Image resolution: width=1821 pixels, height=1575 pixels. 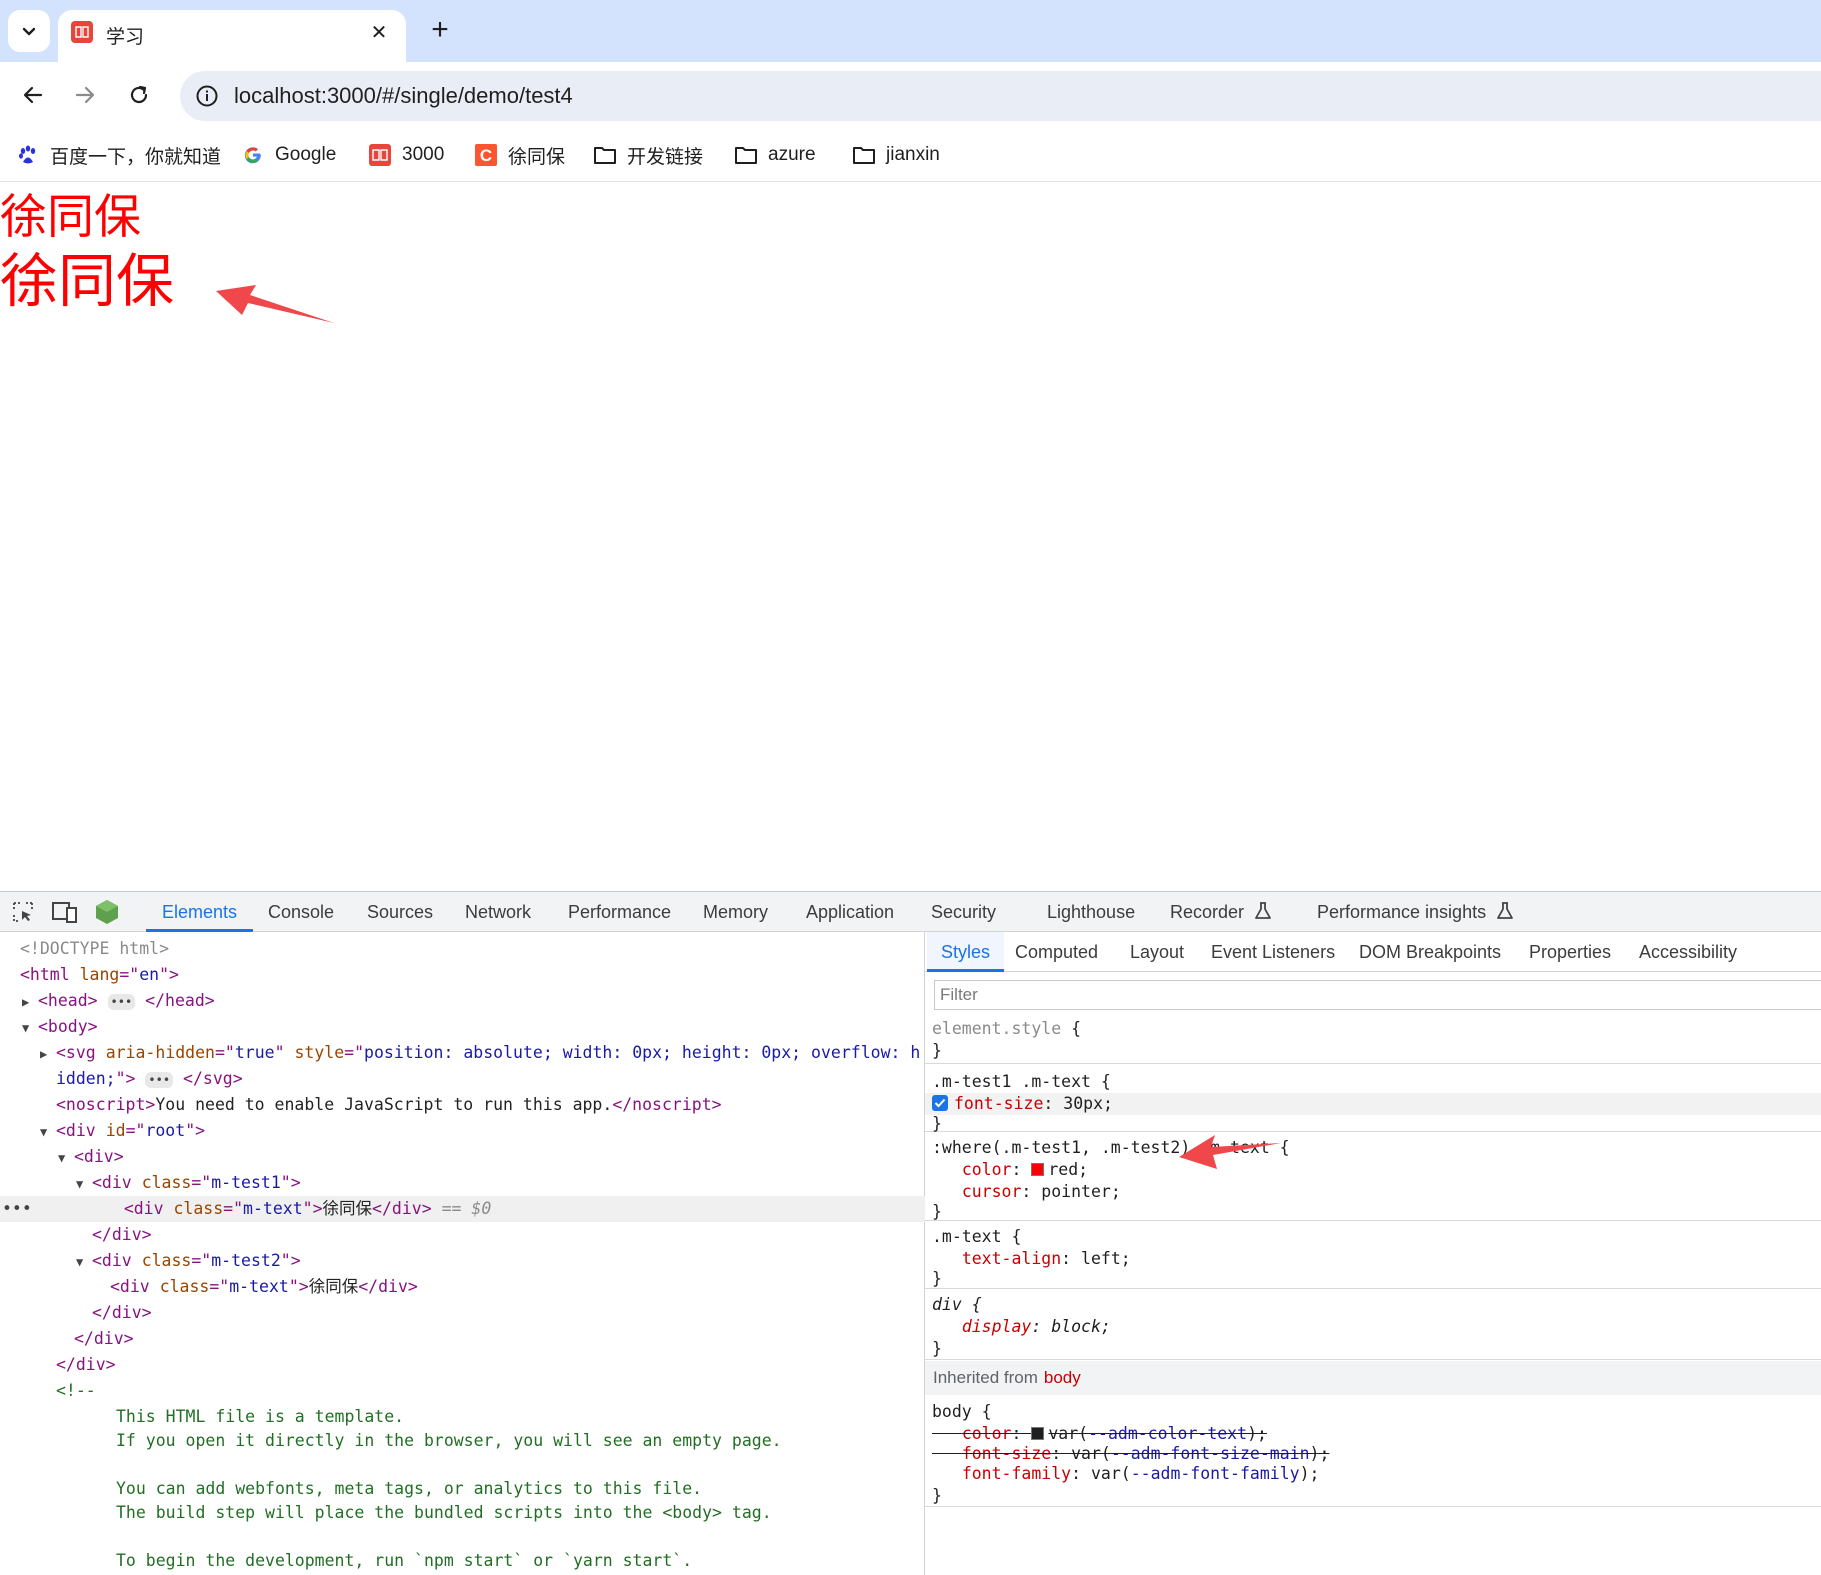 I want to click on html-node: <html lang="en">, so click(x=462, y=975).